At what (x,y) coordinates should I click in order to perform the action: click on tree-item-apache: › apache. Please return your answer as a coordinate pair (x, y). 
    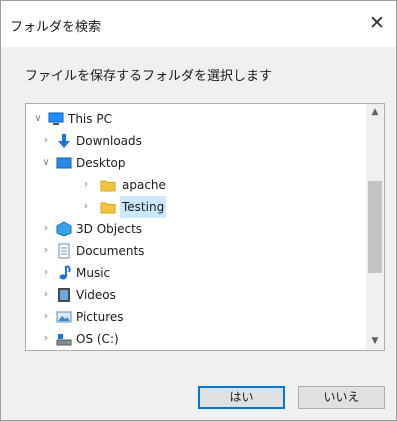
    Looking at the image, I should click on (195, 185).